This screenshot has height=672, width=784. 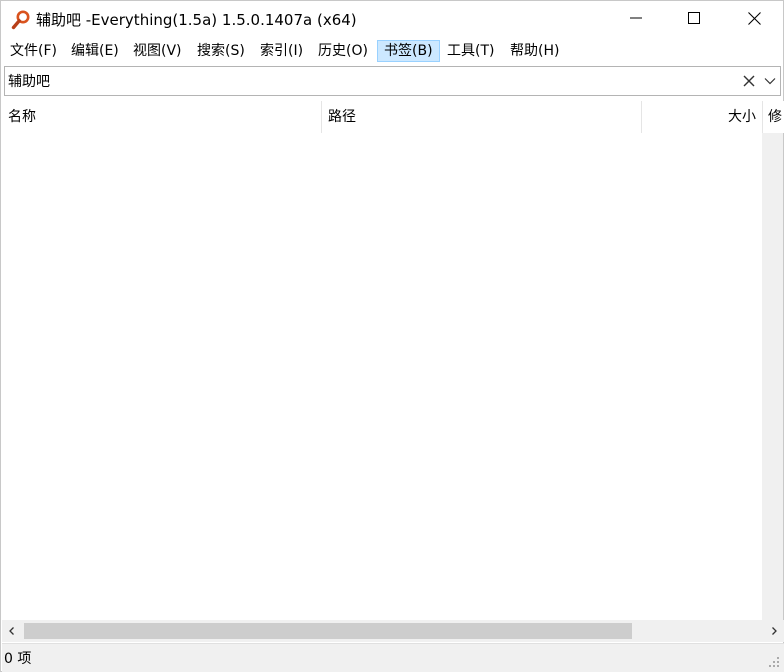 What do you see at coordinates (161, 117) in the screenshot?
I see `column-name: 名称` at bounding box center [161, 117].